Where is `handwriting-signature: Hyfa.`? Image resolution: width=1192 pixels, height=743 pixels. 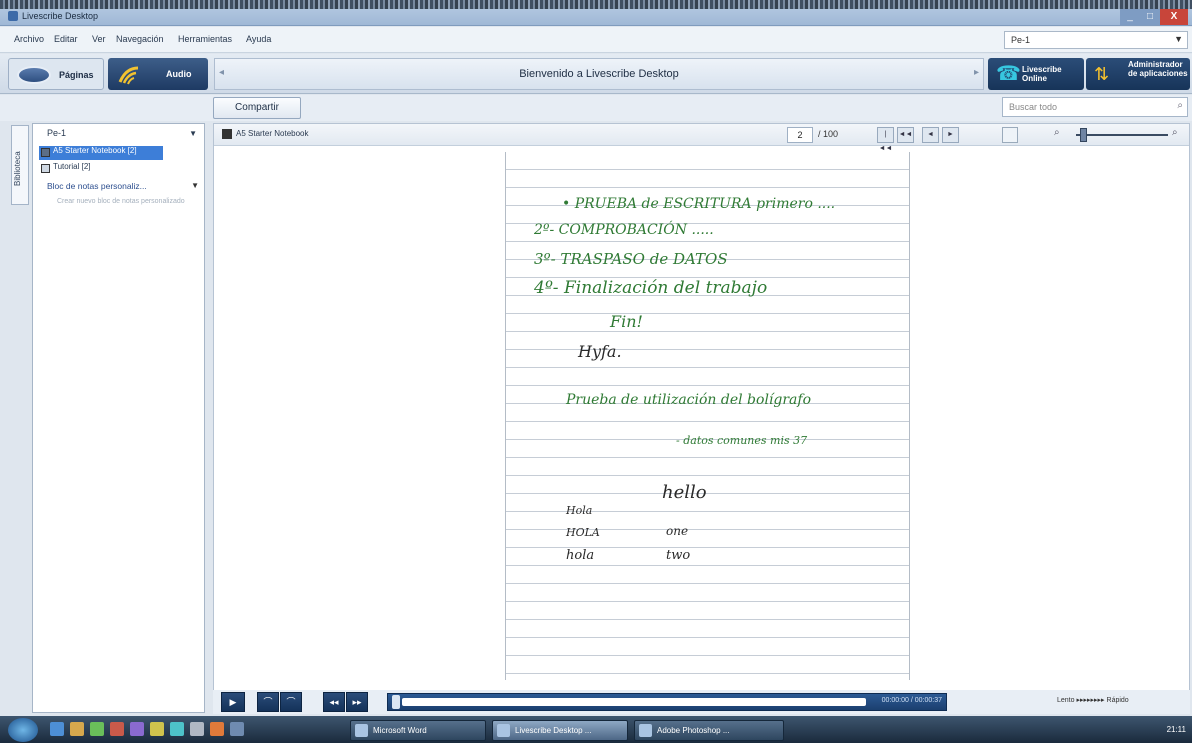
handwriting-signature: Hyfa. is located at coordinates (600, 351).